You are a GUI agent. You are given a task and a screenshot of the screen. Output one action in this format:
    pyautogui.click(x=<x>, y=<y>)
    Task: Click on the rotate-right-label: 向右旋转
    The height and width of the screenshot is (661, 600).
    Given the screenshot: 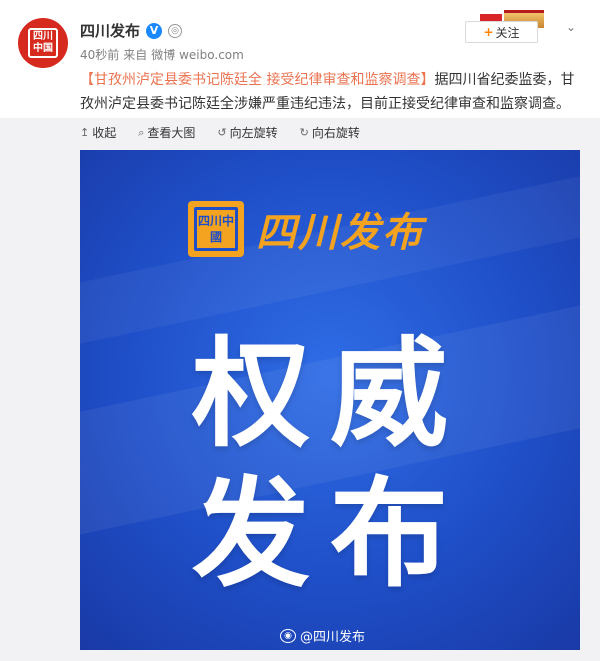 What is the action you would take?
    pyautogui.click(x=335, y=133)
    